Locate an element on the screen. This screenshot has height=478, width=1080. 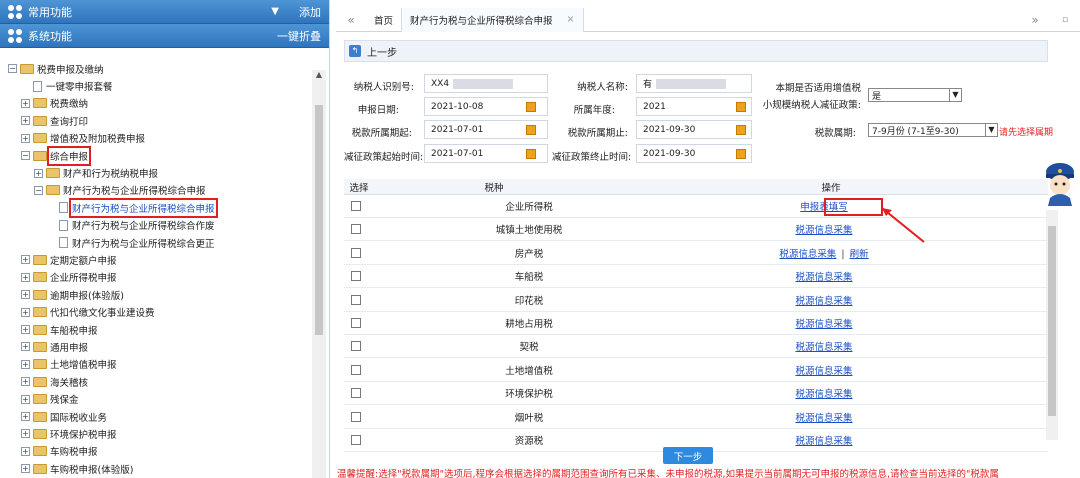
tree-item: + 增值税及附加税费申报 is located at coordinates (156, 138).